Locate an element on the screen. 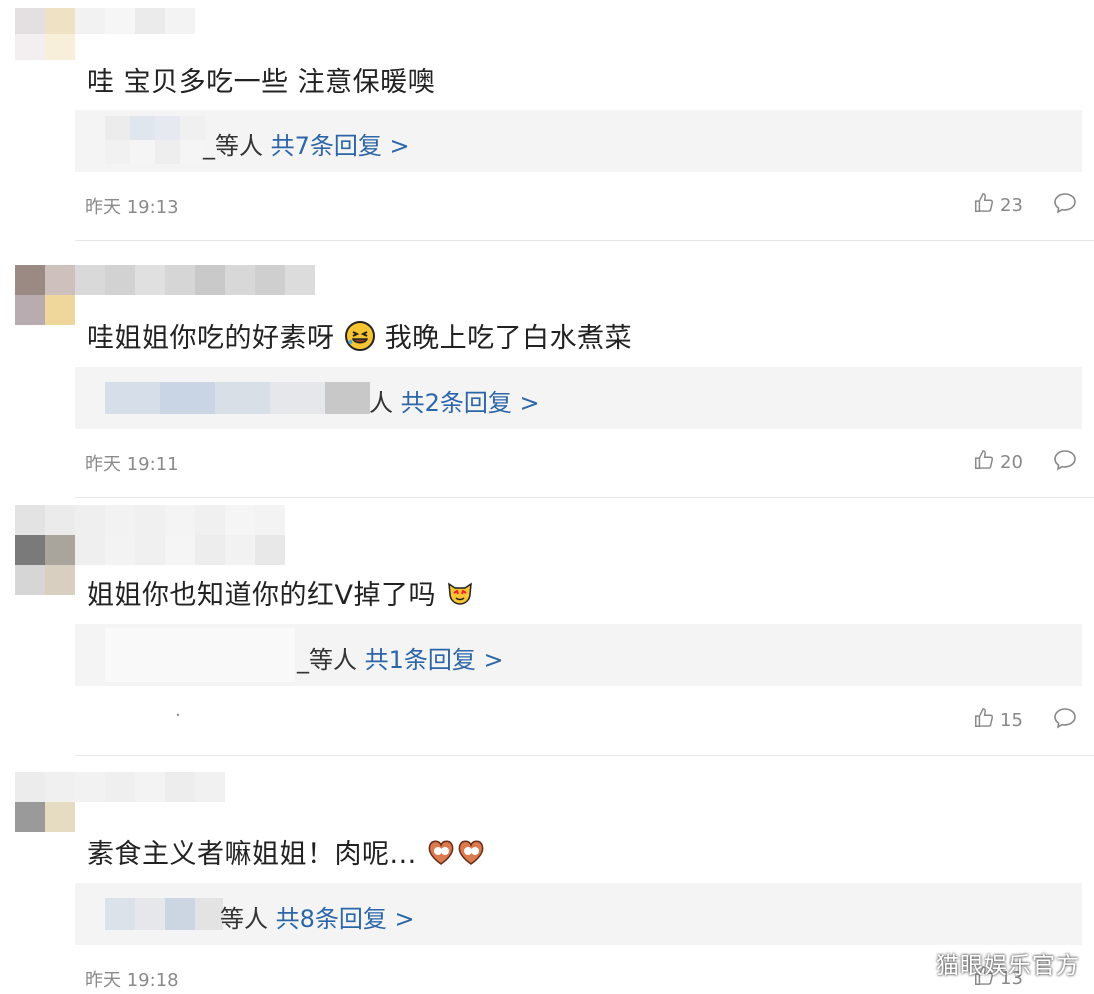  like-button: 20 is located at coordinates (998, 462).